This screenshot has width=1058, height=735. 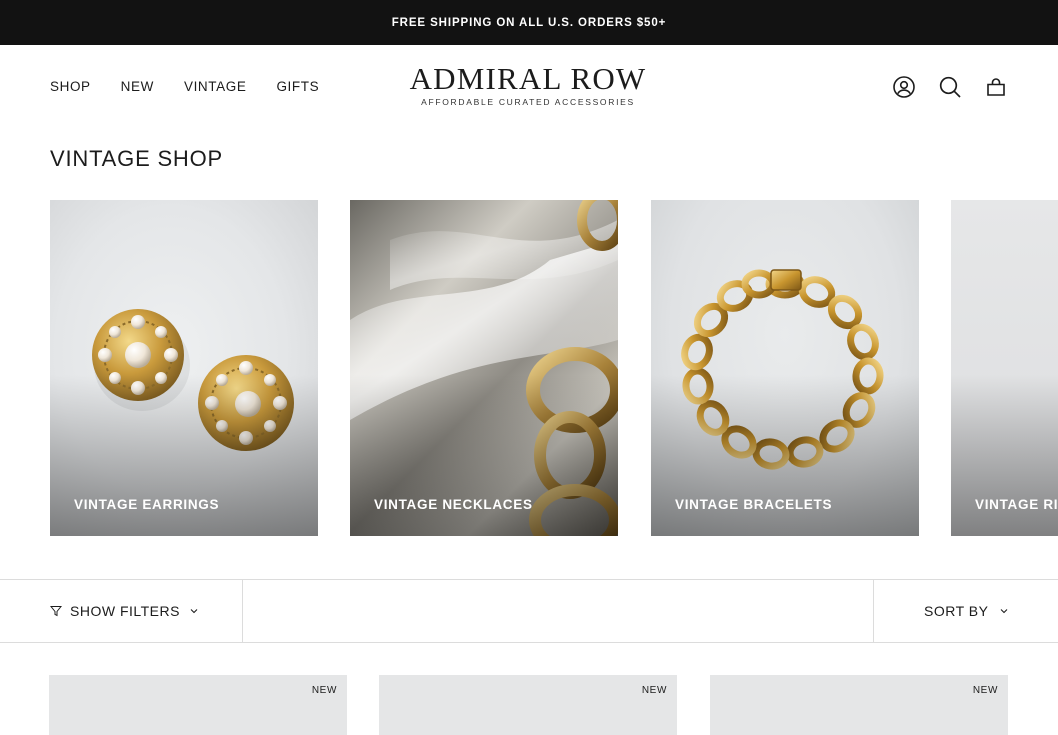 I want to click on announcement-bar: FREE SHIPPING ON ALL U.S. ORDERS $50+, so click(x=529, y=22).